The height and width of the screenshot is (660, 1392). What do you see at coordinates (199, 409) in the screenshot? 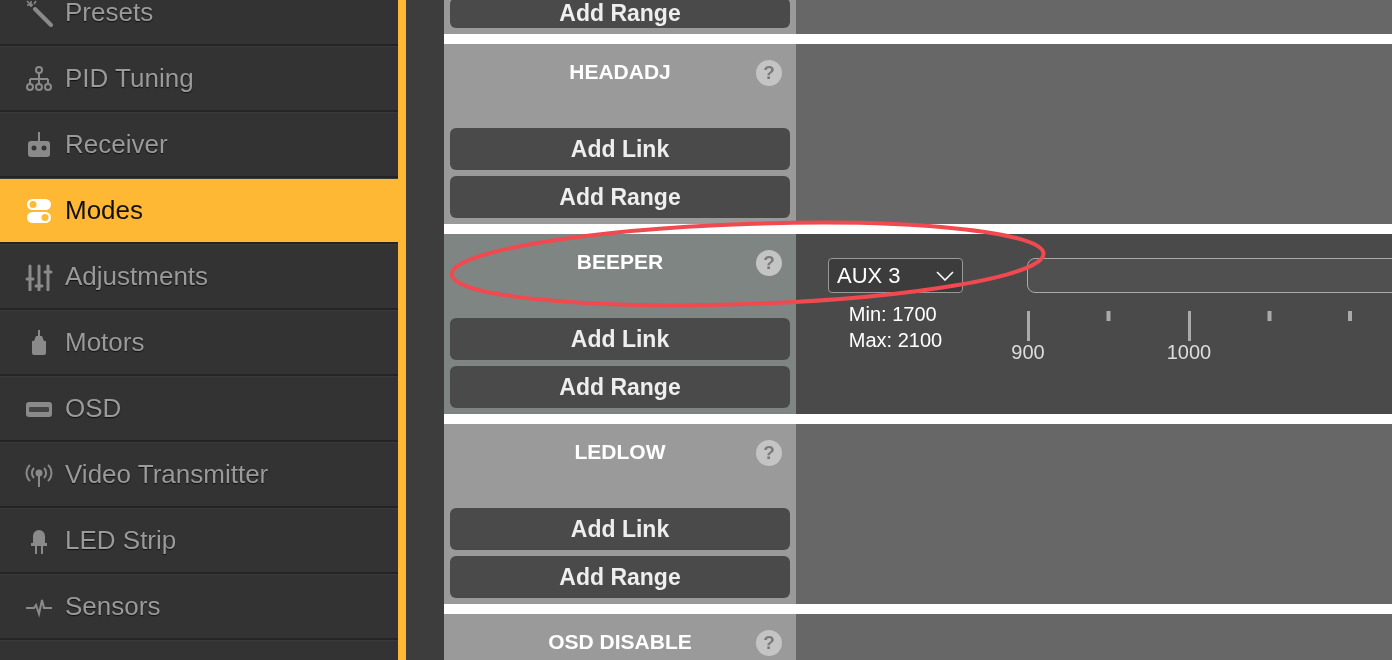
I see `sidebar-item: OSD` at bounding box center [199, 409].